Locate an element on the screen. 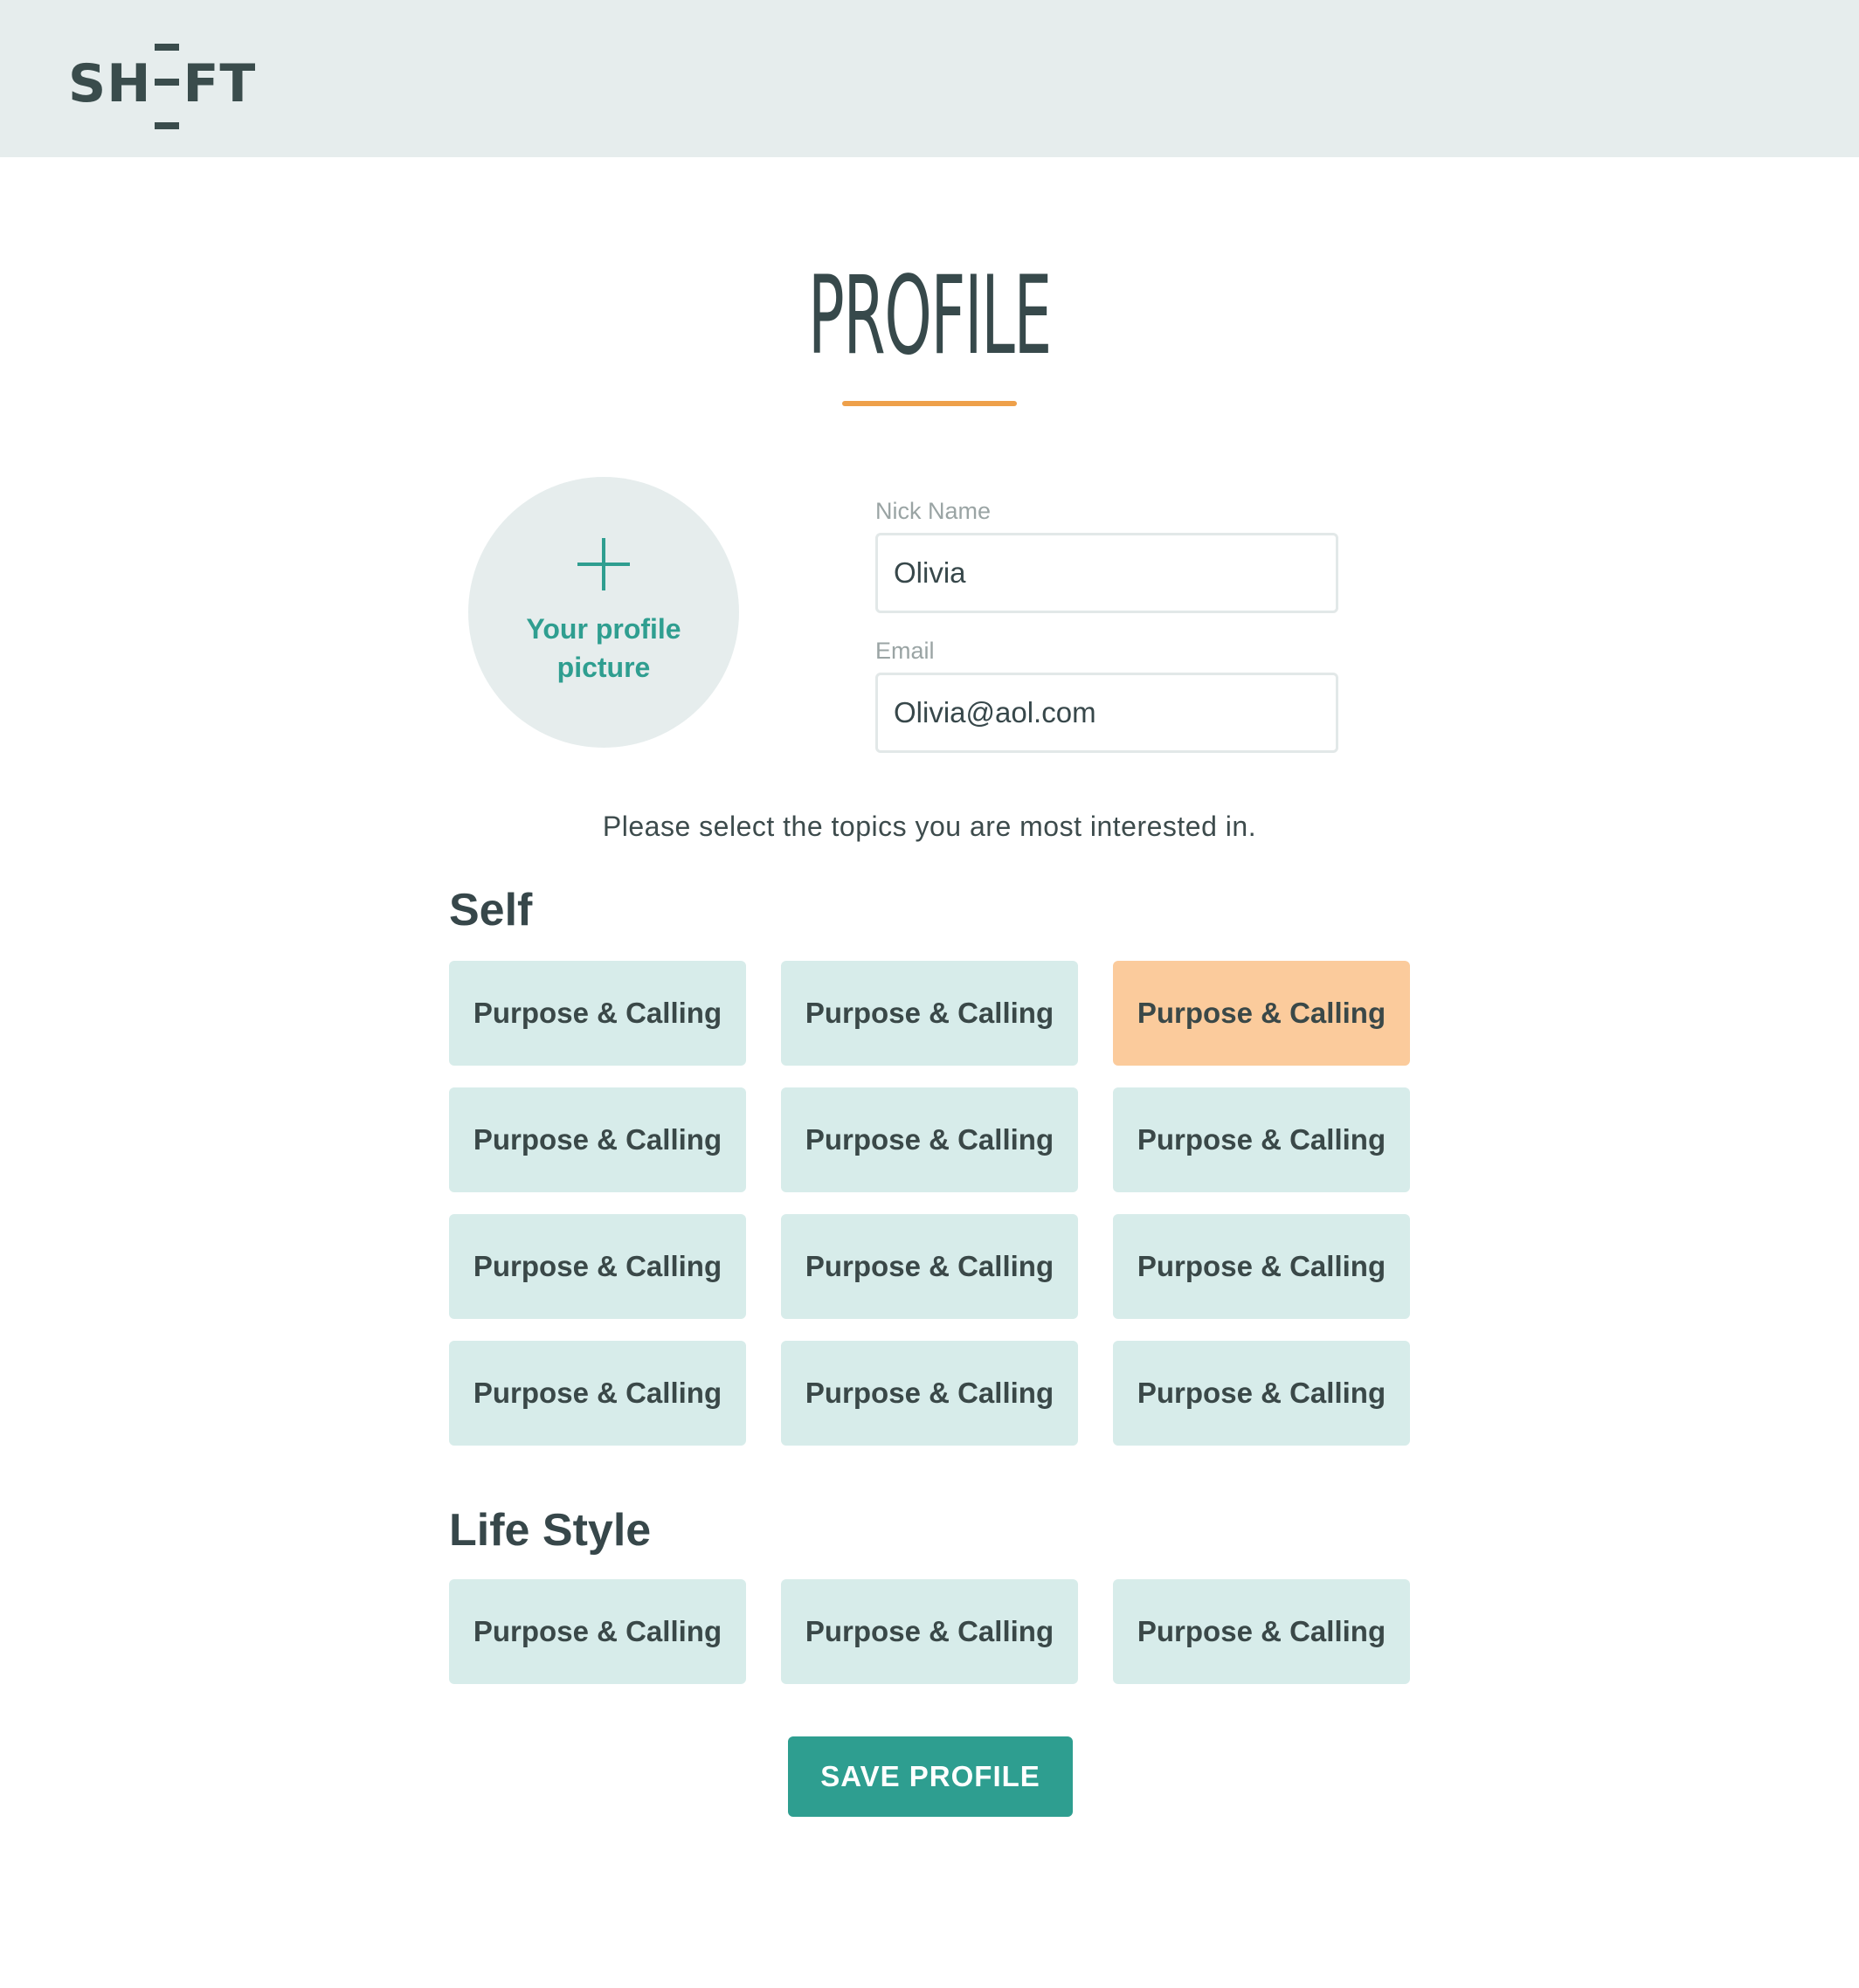 Image resolution: width=1859 pixels, height=1988 pixels. top-bar: SH FT is located at coordinates (929, 79).